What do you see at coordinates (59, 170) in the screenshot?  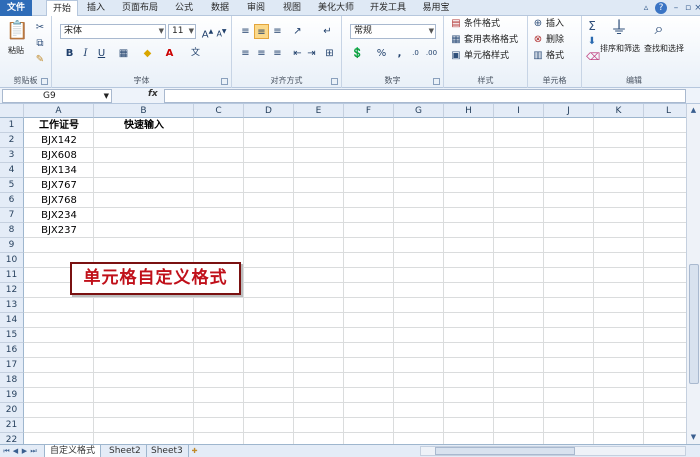 I see `cell-a4: BJX134` at bounding box center [59, 170].